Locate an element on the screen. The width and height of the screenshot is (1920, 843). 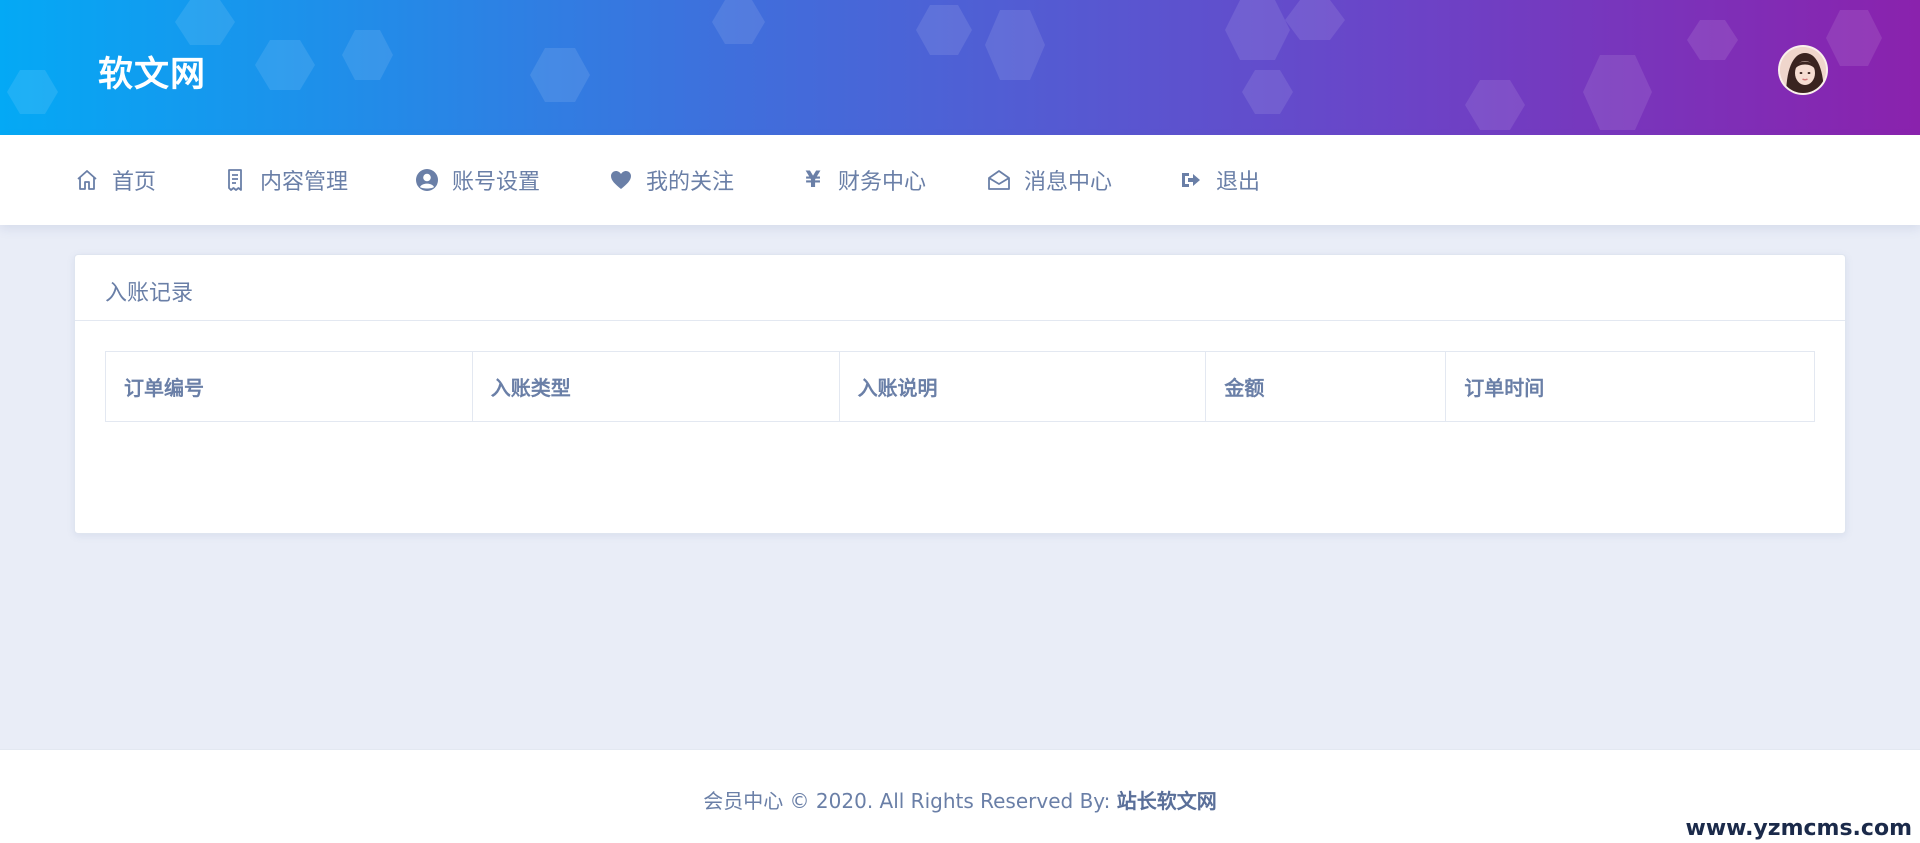
nav-item-messages: 消息中心 is located at coordinates (1049, 180).